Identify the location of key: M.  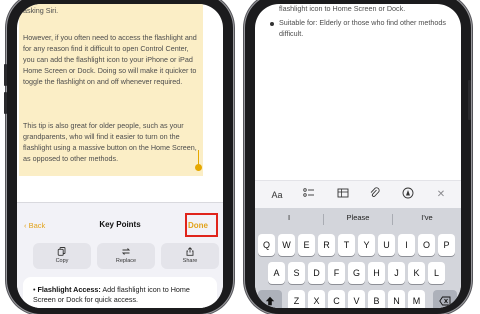
(416, 299).